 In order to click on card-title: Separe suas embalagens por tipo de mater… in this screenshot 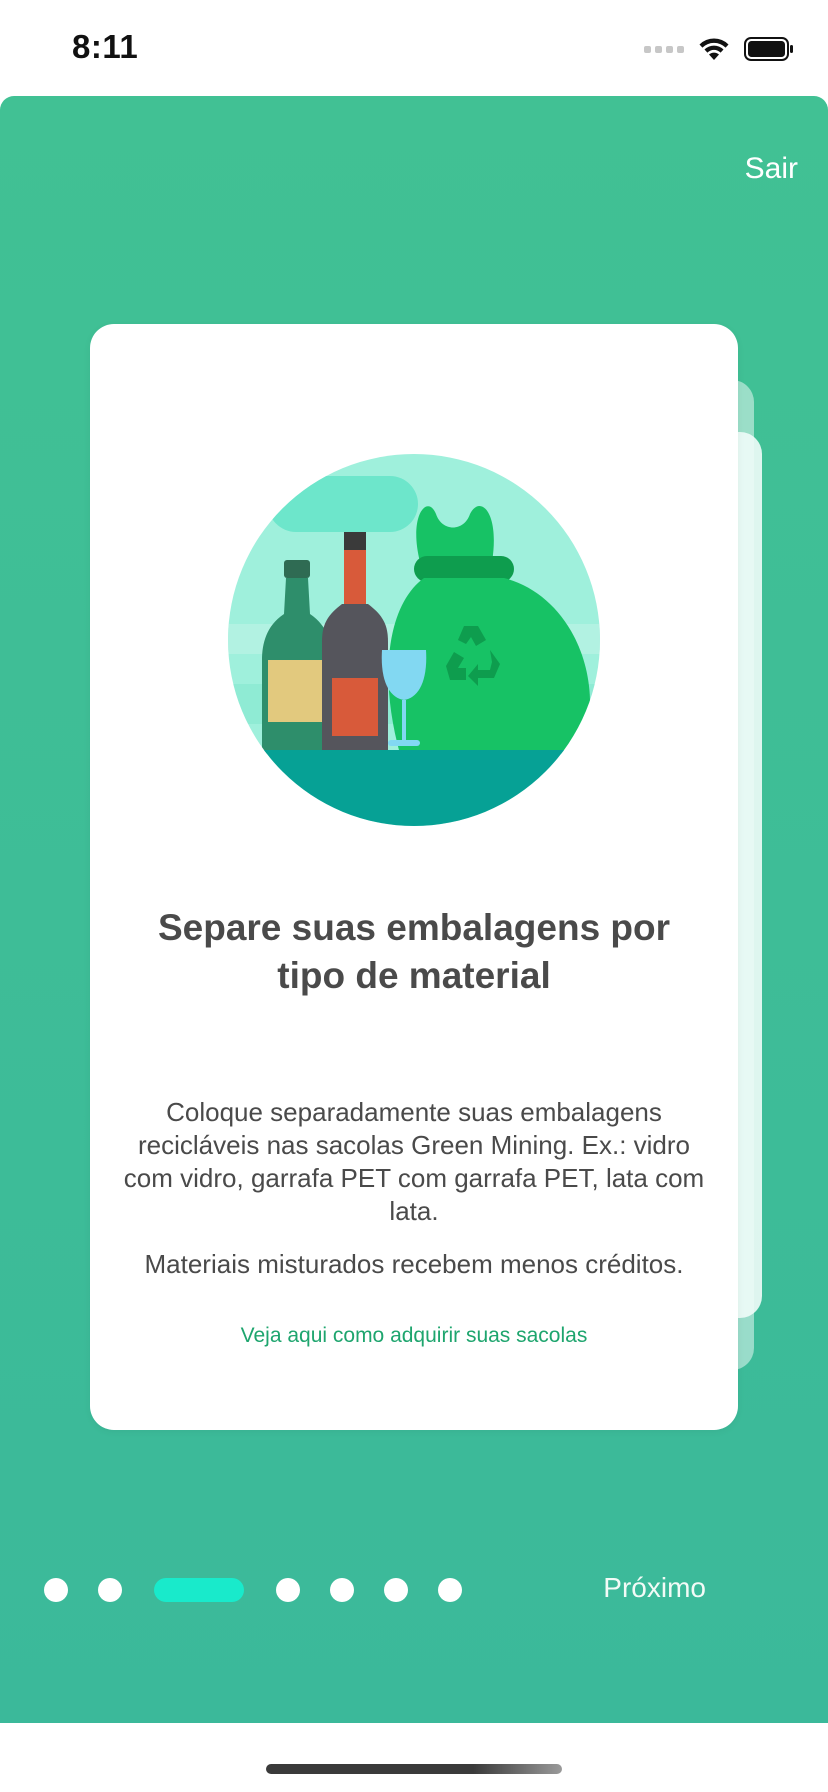, I will do `click(414, 951)`.